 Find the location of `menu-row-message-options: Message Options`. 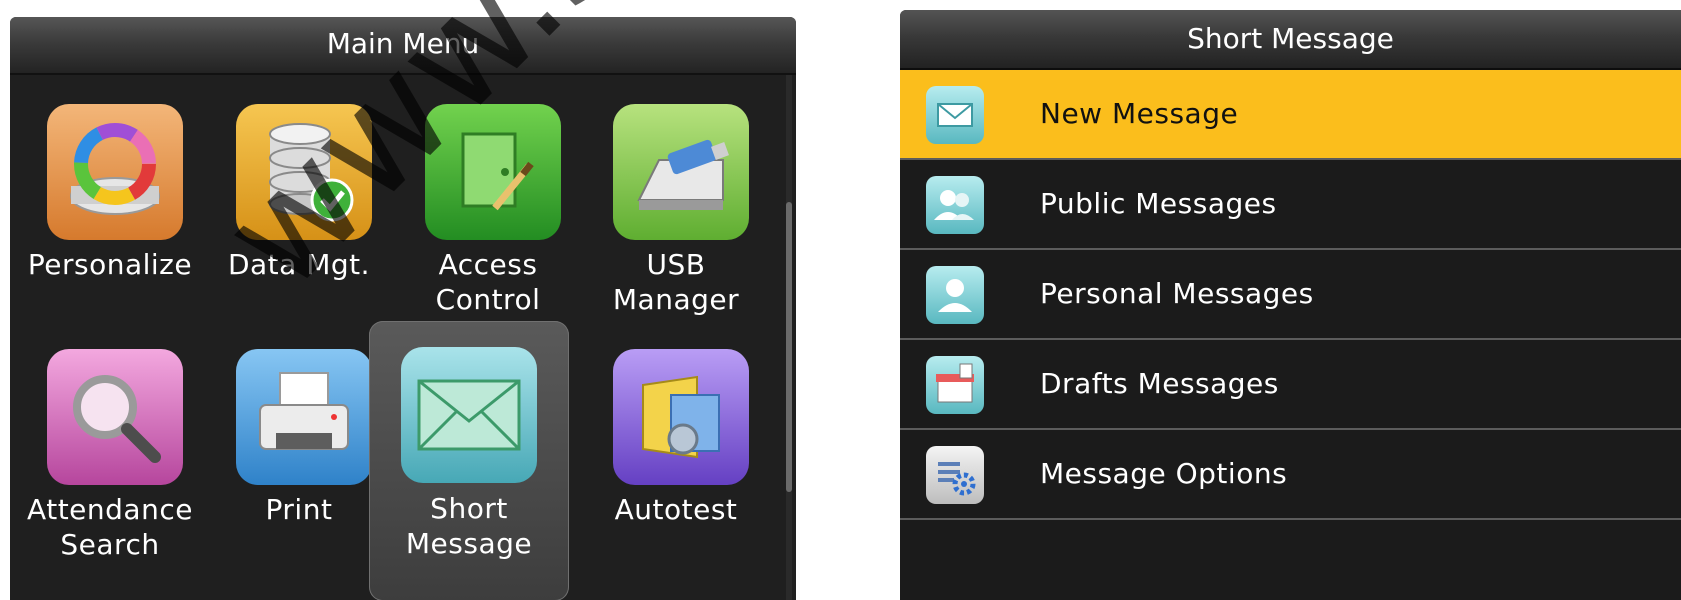

menu-row-message-options: Message Options is located at coordinates (1290, 475).